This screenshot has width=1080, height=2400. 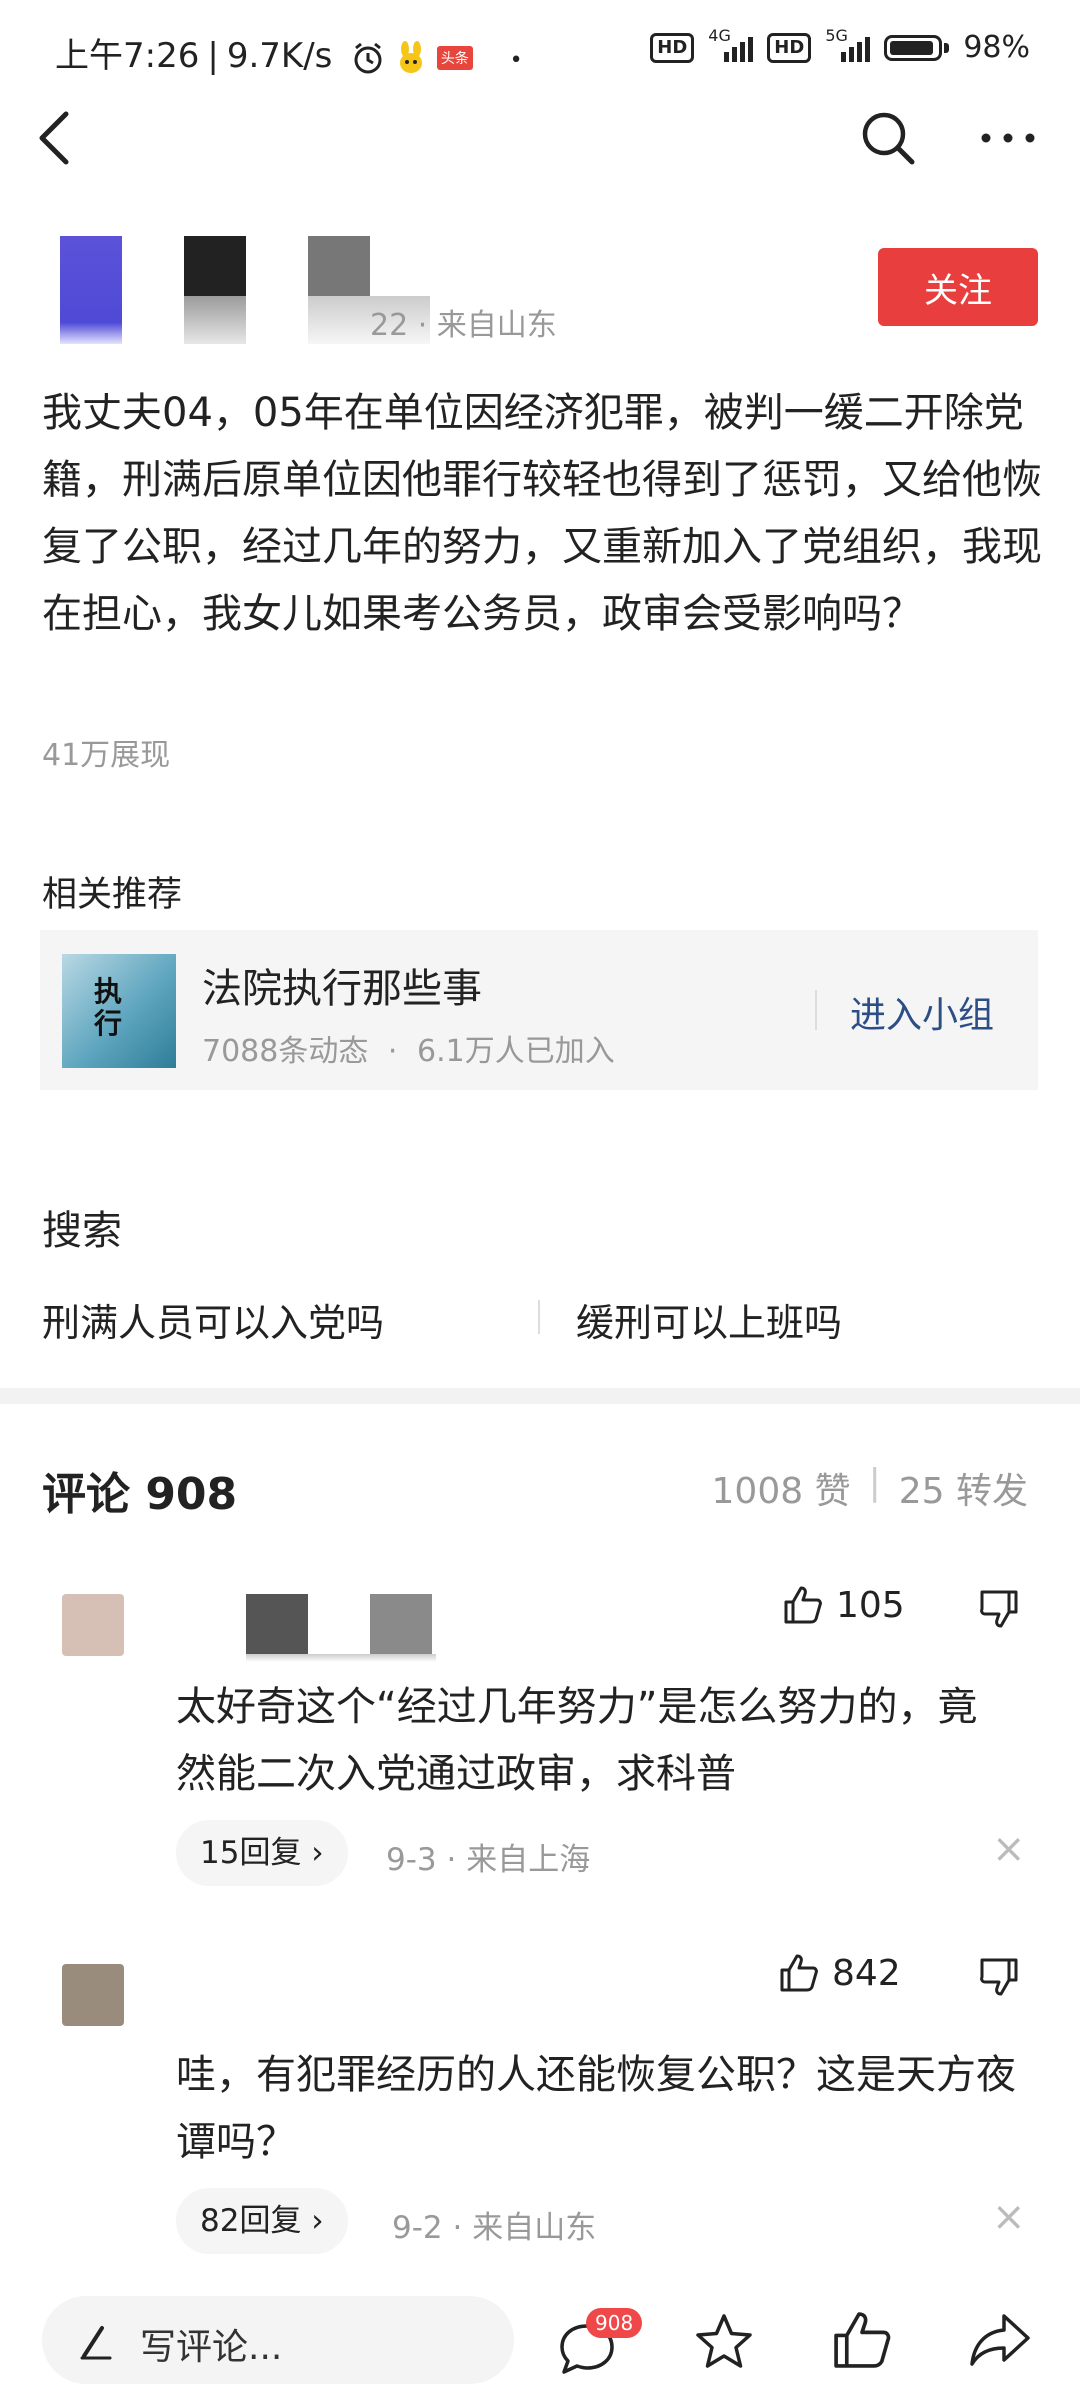 I want to click on group-thumbnail-text: 执行, so click(x=108, y=1007).